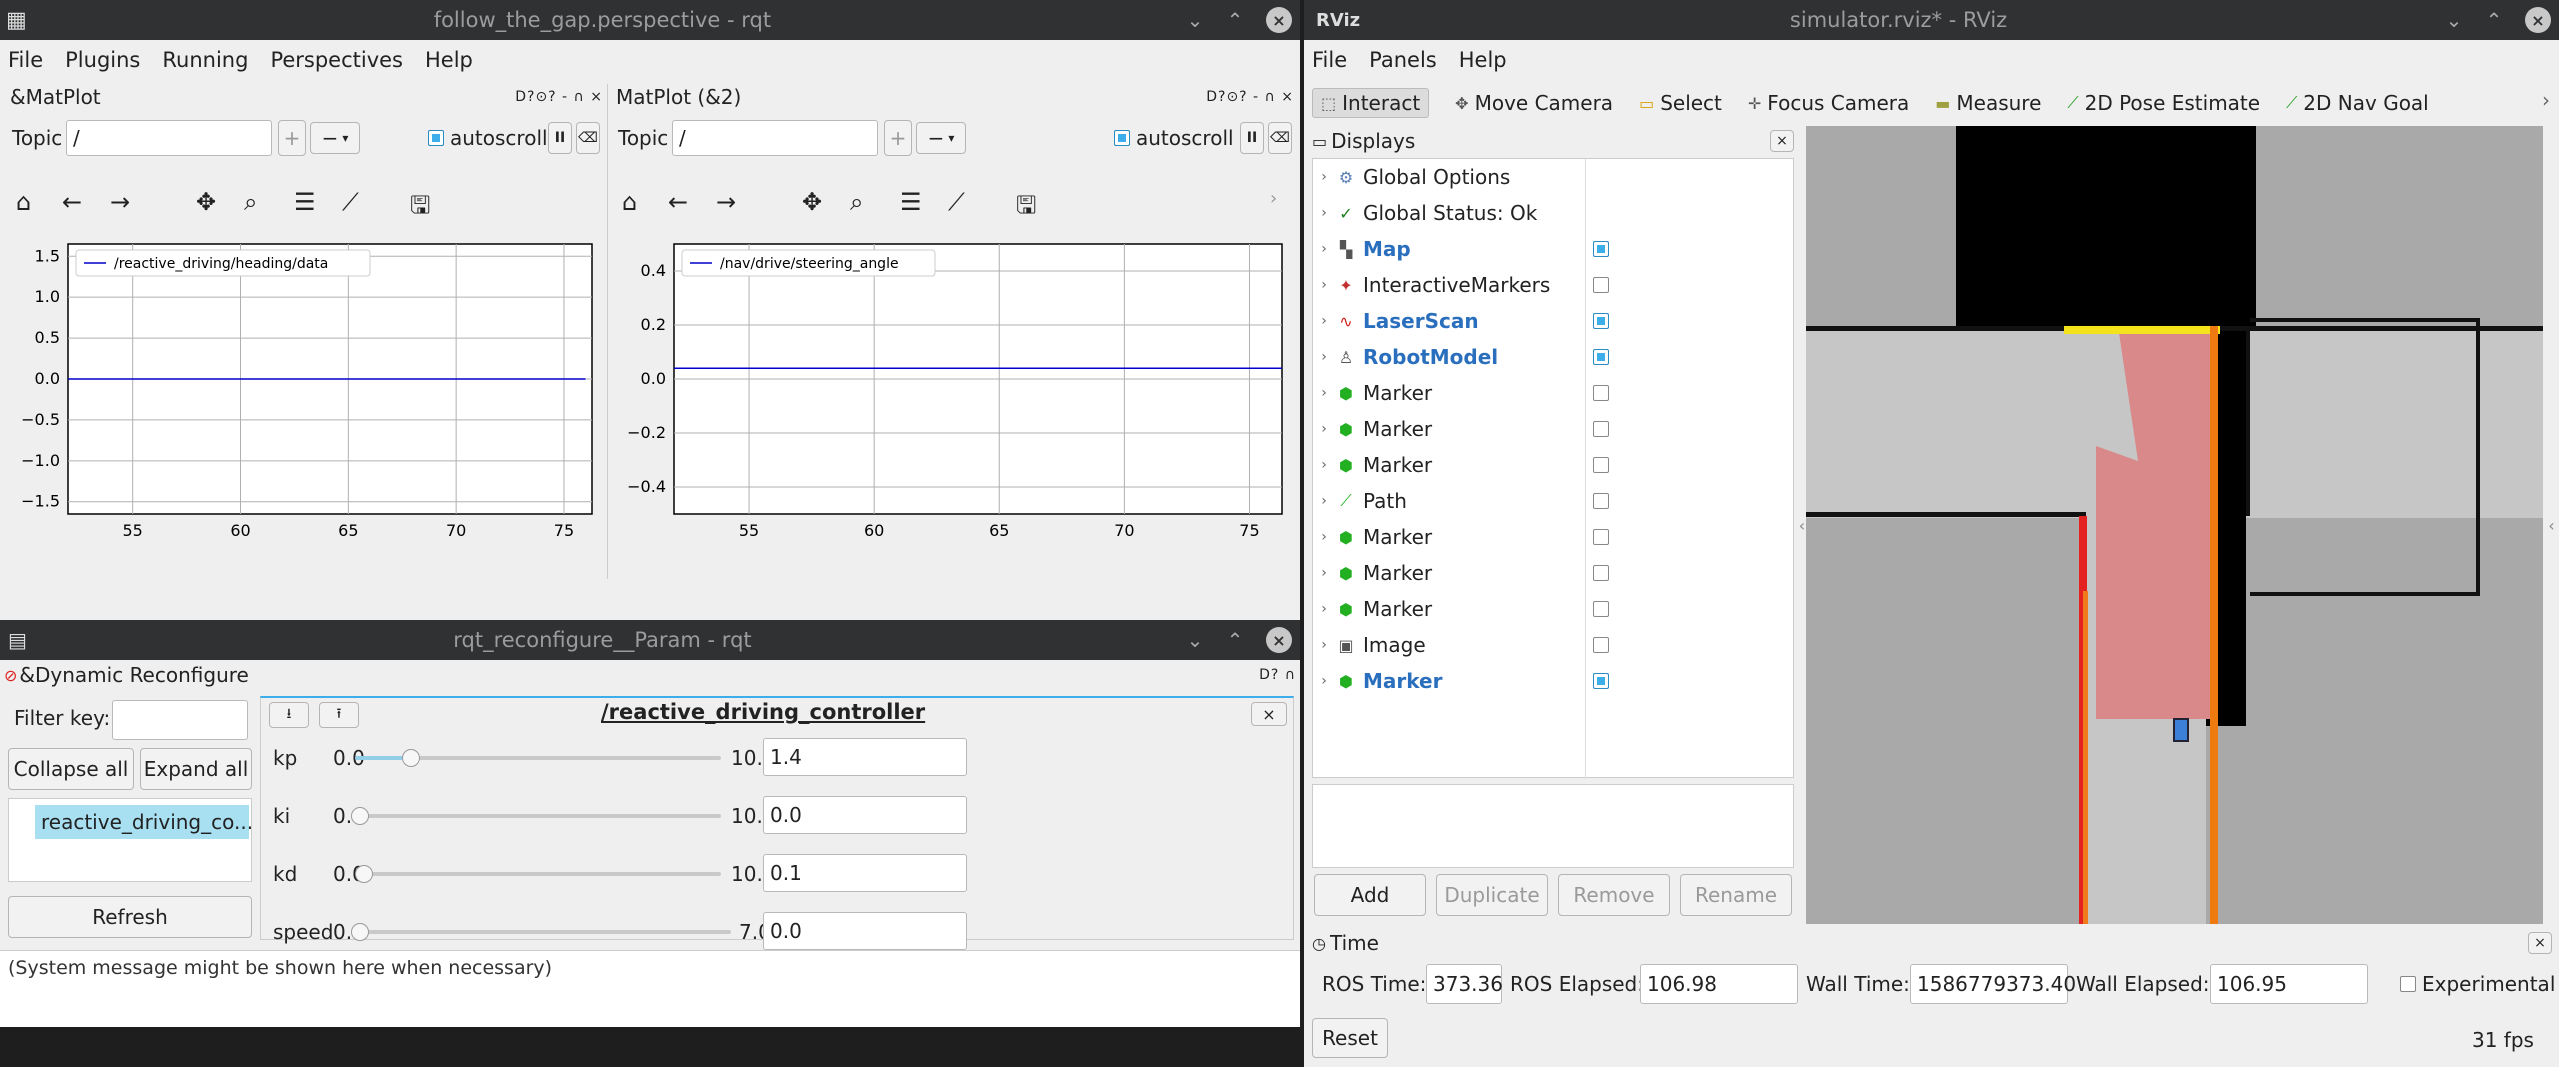 The width and height of the screenshot is (2559, 1067). What do you see at coordinates (336, 60) in the screenshot?
I see `menu-perspectives: Perspectives` at bounding box center [336, 60].